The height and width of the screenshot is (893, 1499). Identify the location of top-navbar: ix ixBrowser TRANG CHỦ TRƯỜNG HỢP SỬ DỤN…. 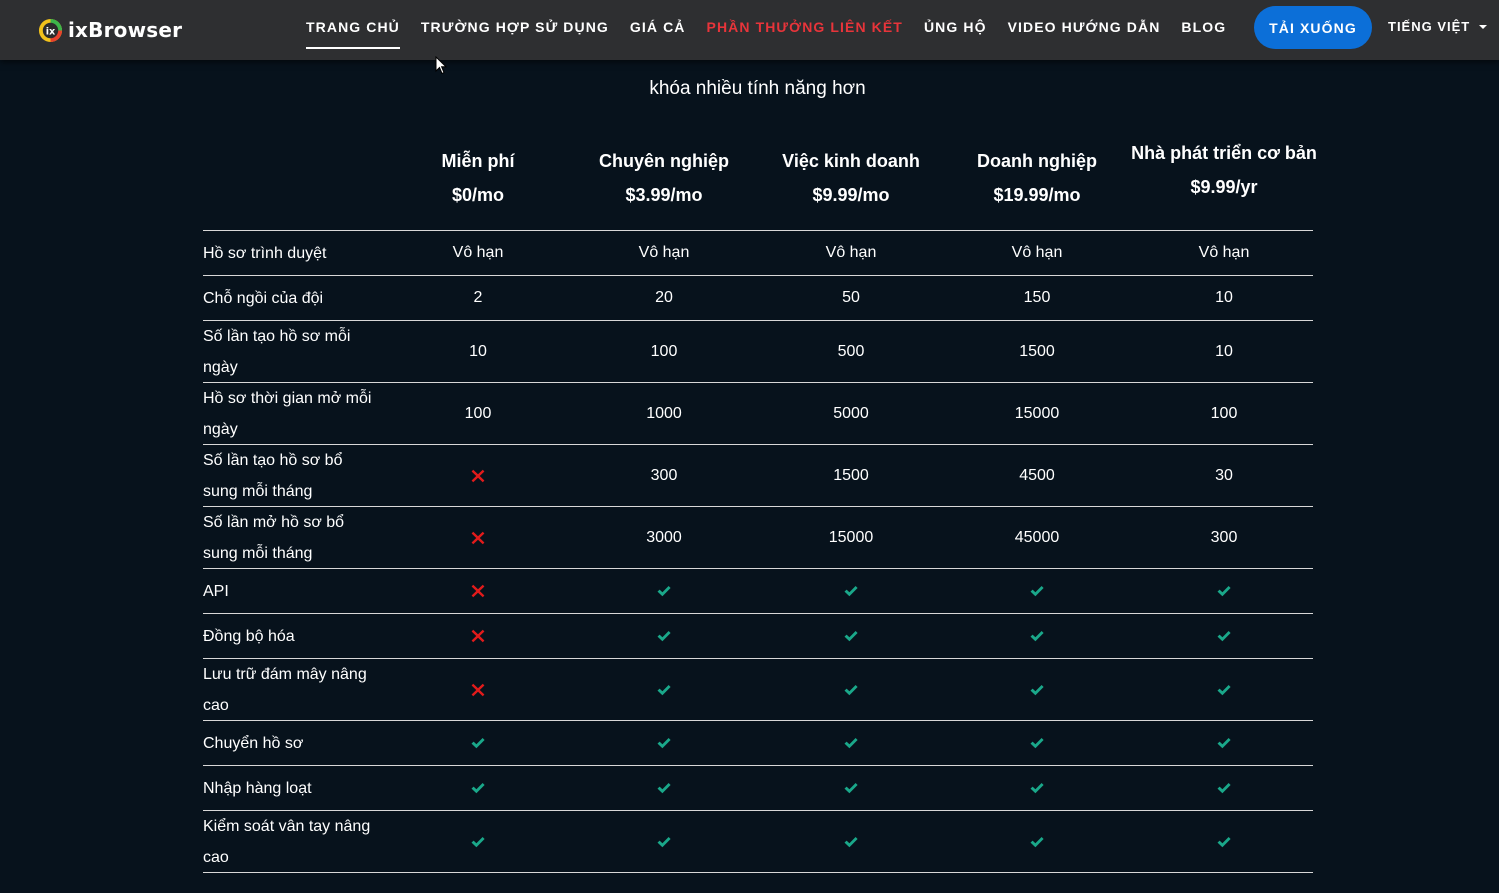
(749, 30).